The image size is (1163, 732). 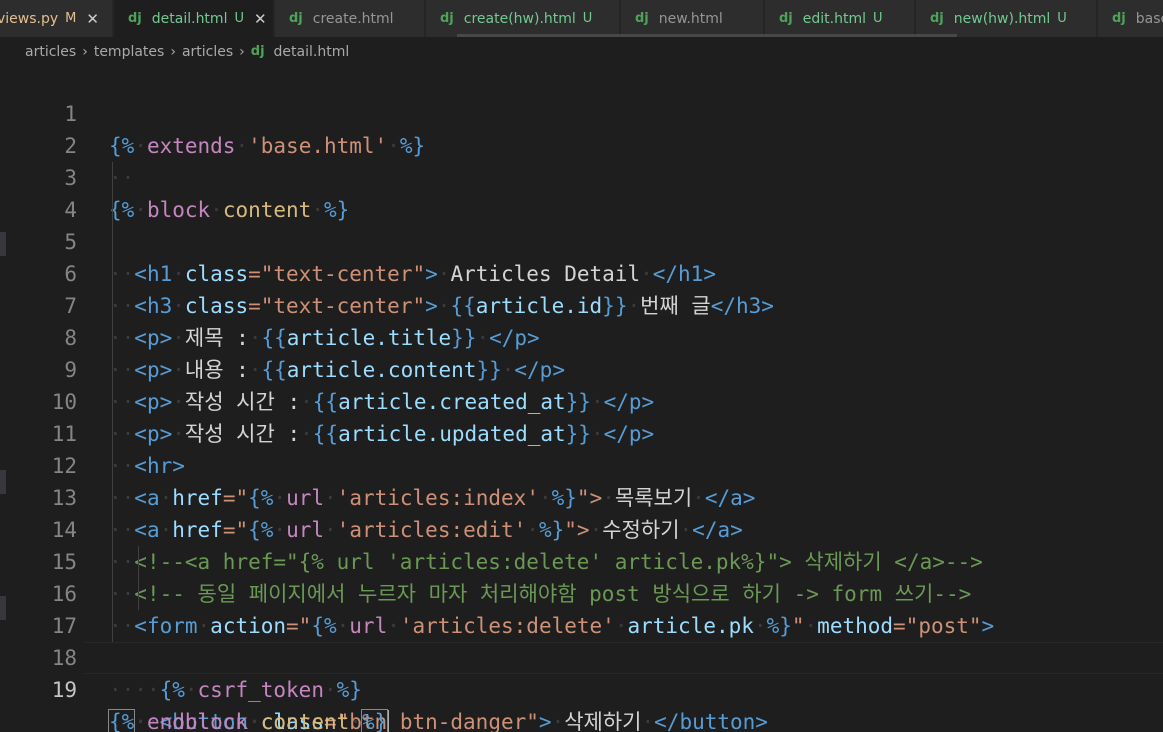 I want to click on tab-label: detail.html, so click(x=189, y=18).